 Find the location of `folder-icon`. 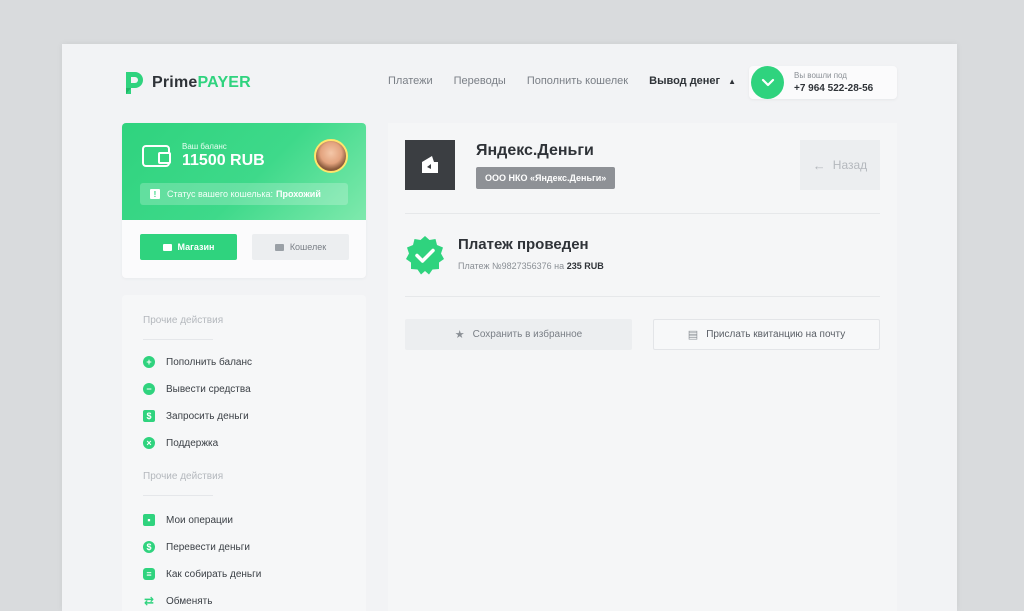

folder-icon is located at coordinates (279, 247).